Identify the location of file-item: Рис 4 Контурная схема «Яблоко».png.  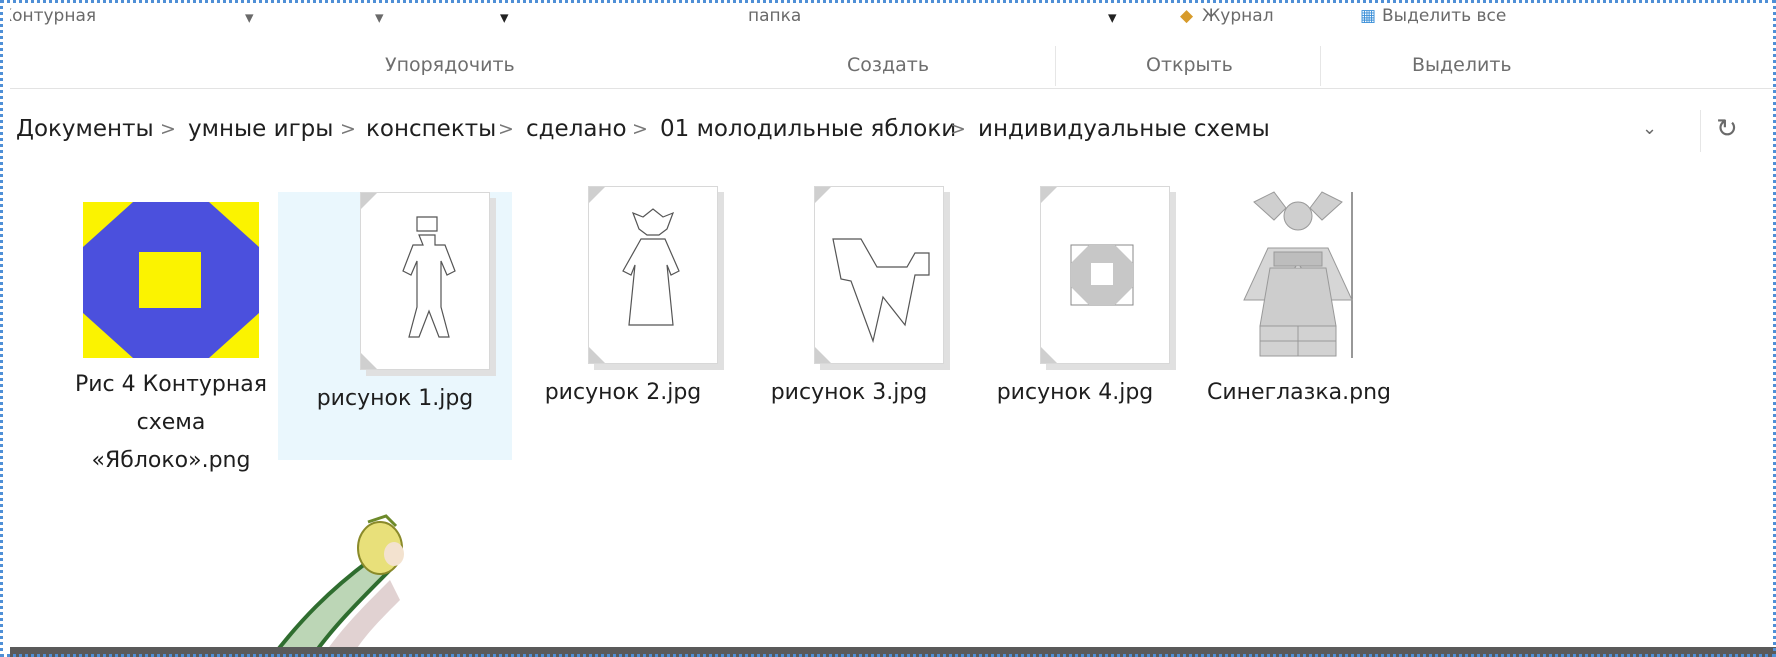
(171, 337).